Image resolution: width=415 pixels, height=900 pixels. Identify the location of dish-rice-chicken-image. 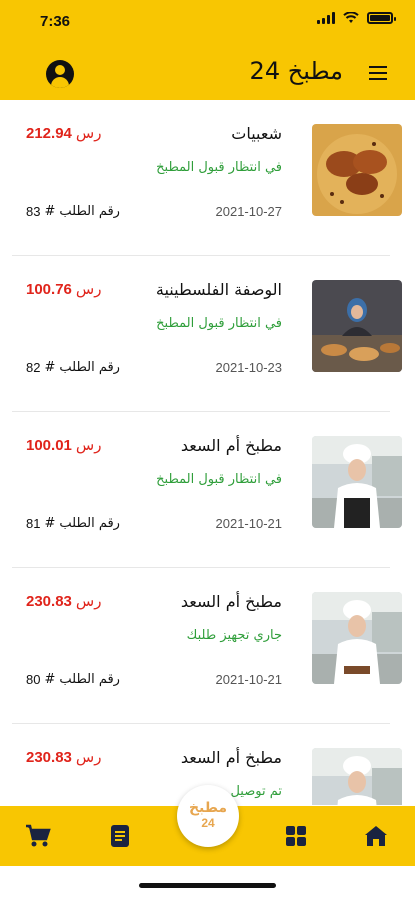
(357, 170).